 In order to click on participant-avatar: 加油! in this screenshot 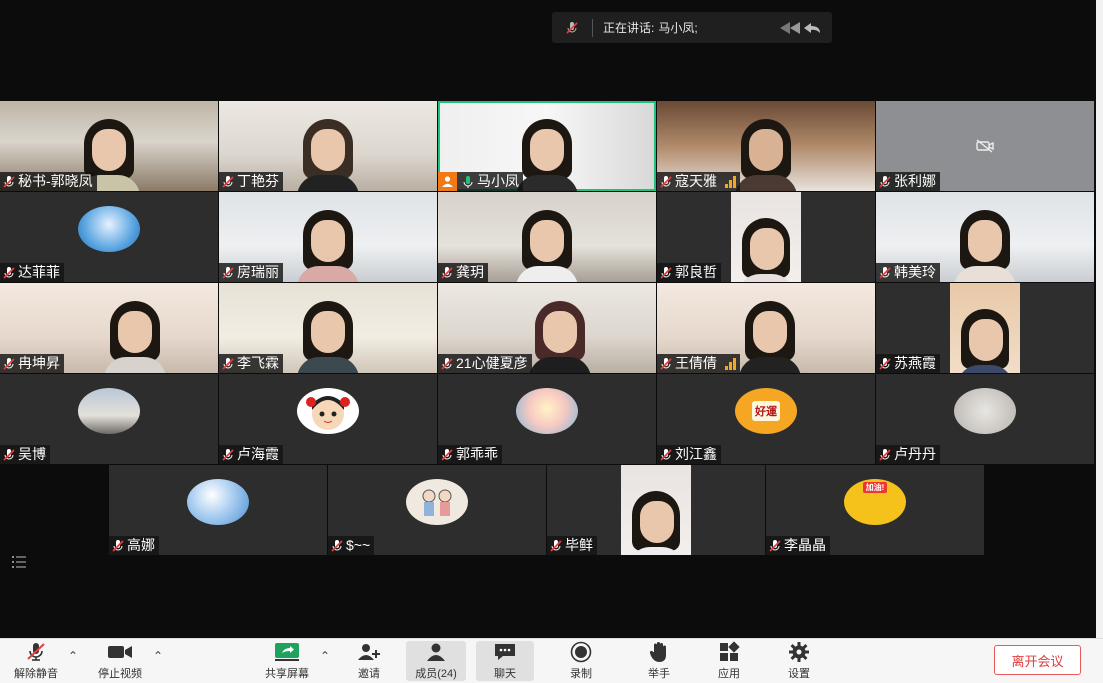, I will do `click(875, 502)`.